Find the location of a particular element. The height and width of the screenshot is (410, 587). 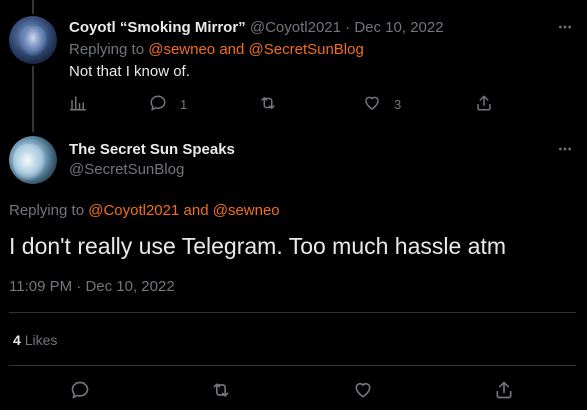

tweet-actions: 1 3 is located at coordinates (284, 104).